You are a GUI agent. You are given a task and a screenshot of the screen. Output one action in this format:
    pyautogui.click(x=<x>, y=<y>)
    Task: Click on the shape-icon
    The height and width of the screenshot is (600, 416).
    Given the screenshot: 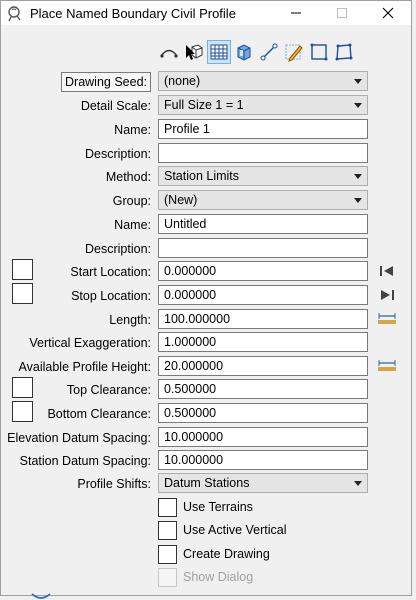 What is the action you would take?
    pyautogui.click(x=344, y=52)
    